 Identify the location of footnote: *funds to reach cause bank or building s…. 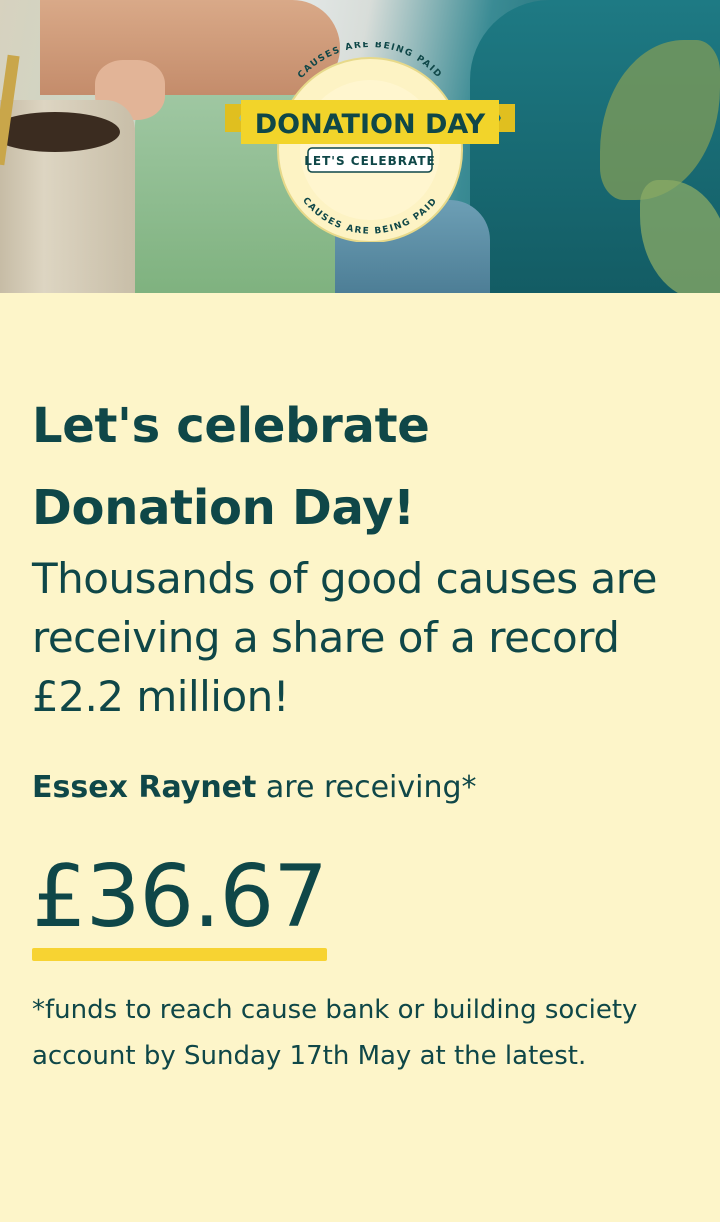
(335, 1033).